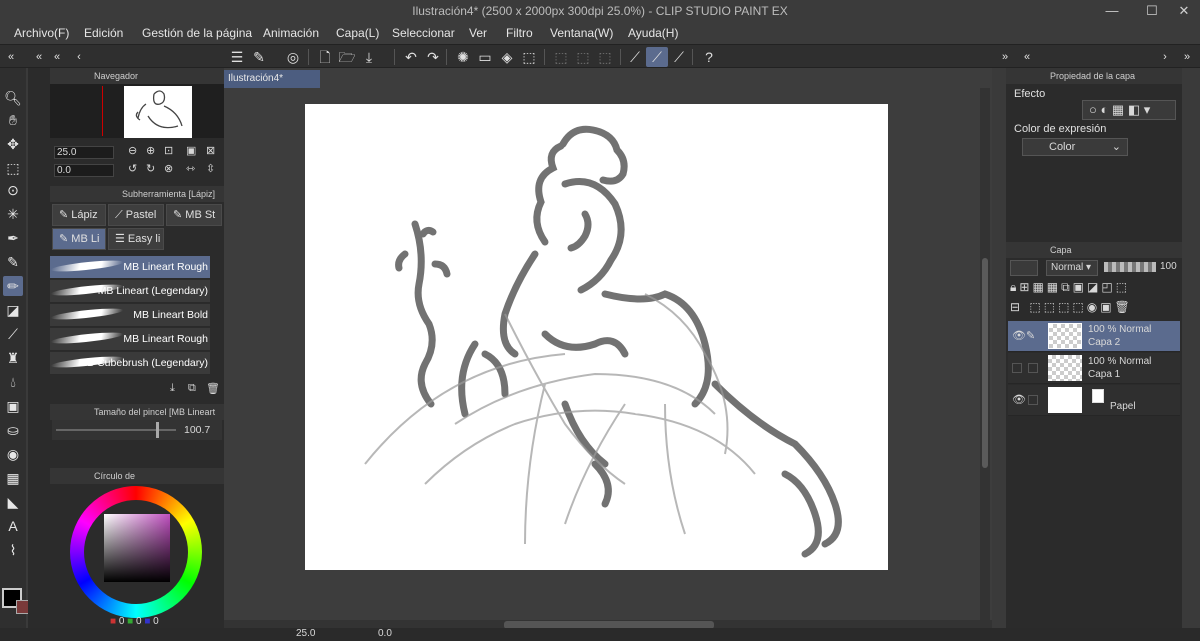  I want to click on collapse-right3-icon: », so click(1187, 57).